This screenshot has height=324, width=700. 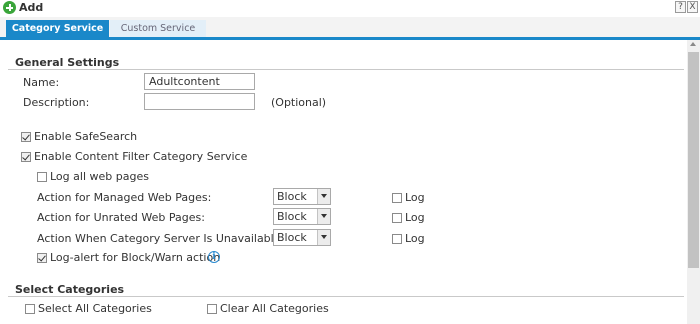 I want to click on action-managed-label: Action for Managed Web Pages:, so click(x=124, y=197).